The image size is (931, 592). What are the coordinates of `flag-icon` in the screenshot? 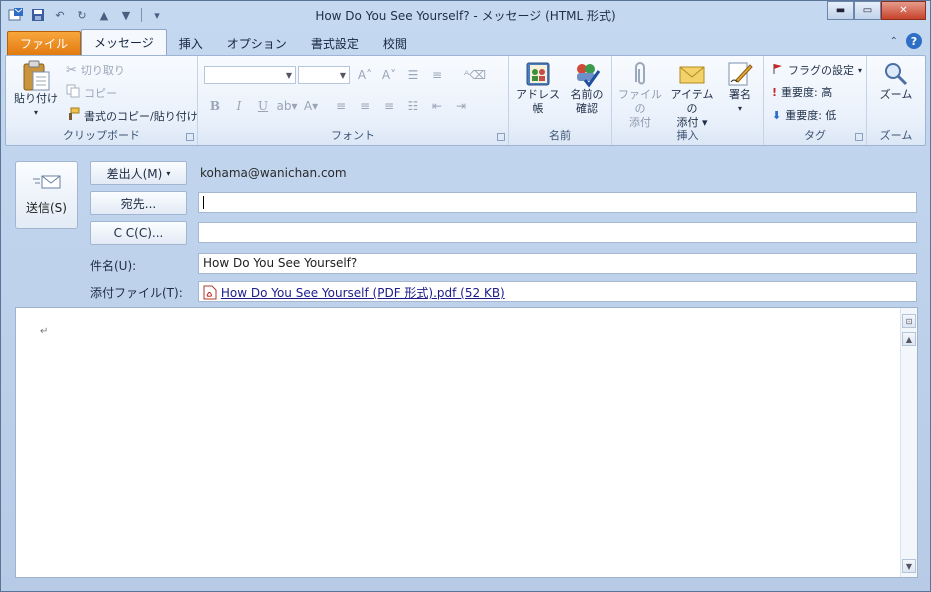 It's located at (778, 70).